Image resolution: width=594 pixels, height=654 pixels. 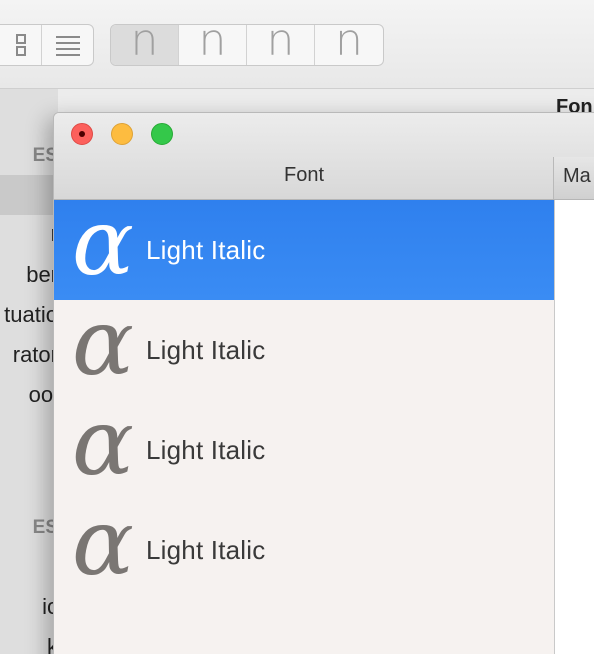 What do you see at coordinates (29, 371) in the screenshot?
I see `background-sidebar: ES r ber tuatio rator ool ES ic k` at bounding box center [29, 371].